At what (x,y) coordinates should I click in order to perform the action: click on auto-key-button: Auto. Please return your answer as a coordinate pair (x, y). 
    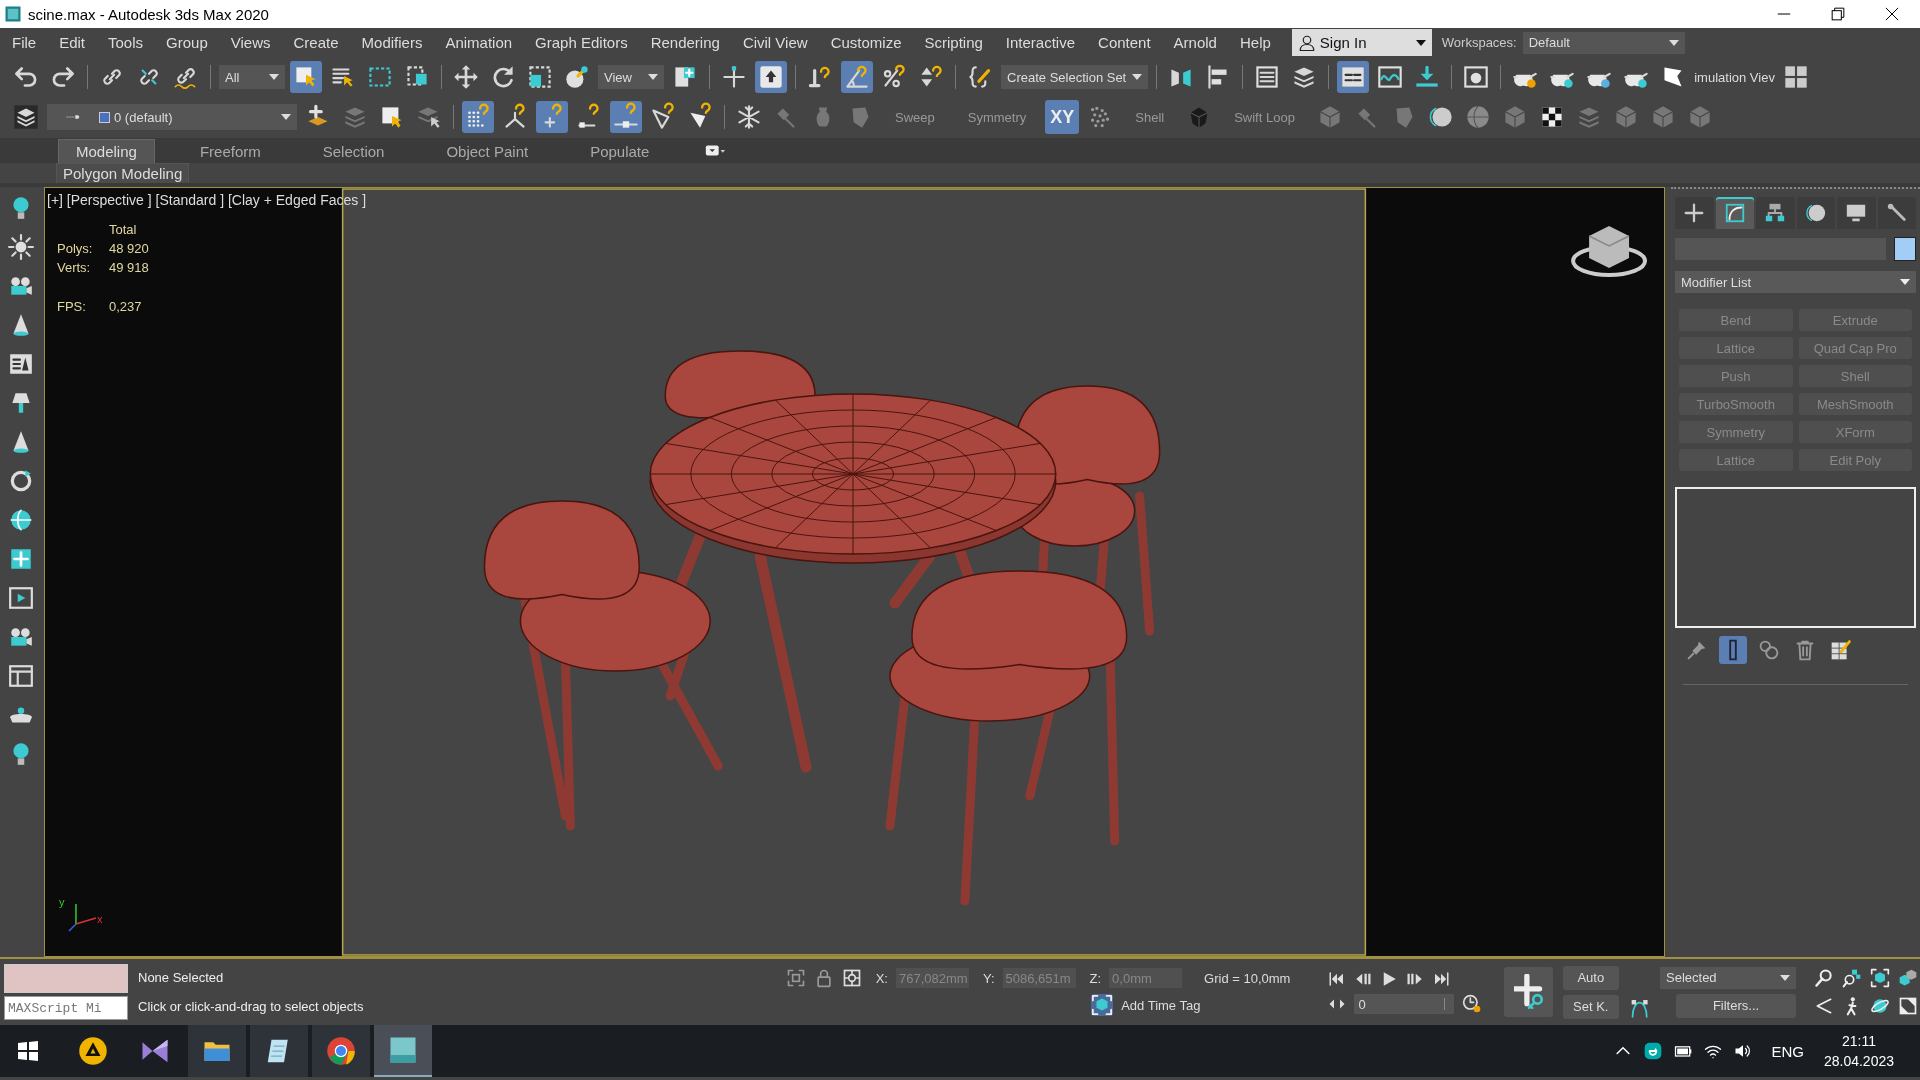
    Looking at the image, I should click on (1590, 977).